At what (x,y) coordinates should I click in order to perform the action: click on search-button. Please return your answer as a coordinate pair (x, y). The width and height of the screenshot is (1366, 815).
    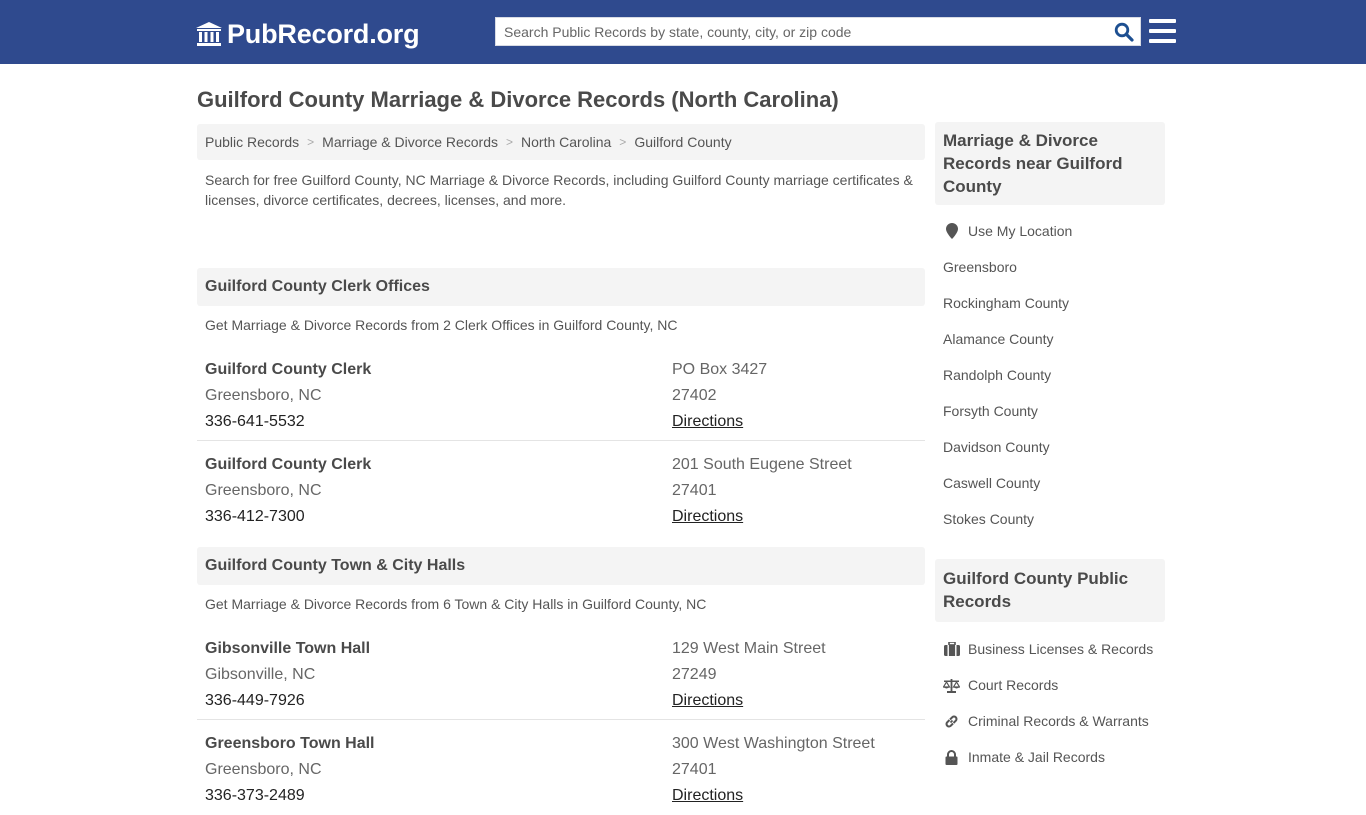
    Looking at the image, I should click on (1124, 31).